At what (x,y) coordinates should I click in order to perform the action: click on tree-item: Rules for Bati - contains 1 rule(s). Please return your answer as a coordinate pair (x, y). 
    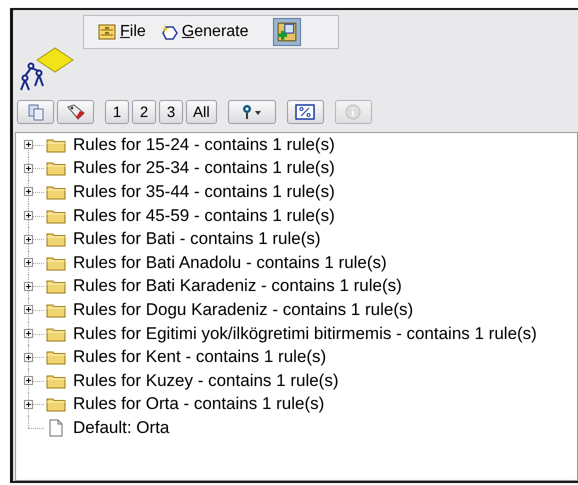
    Looking at the image, I should click on (197, 239).